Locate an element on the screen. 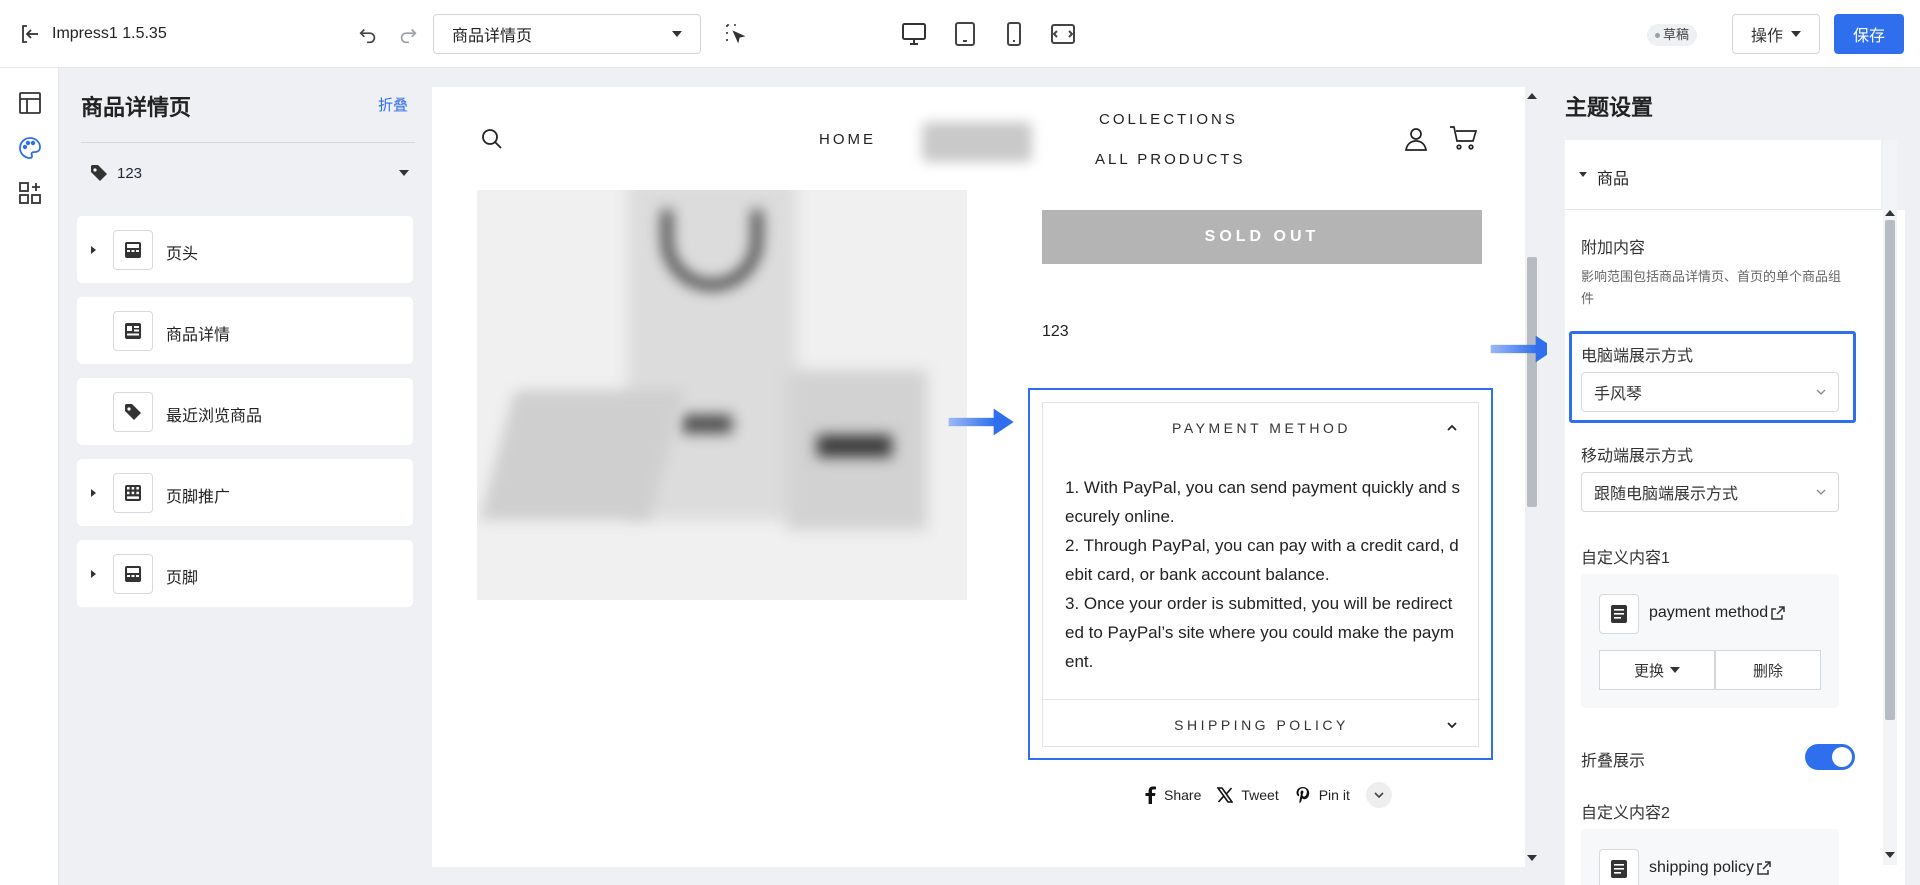  tablet-icon is located at coordinates (965, 34).